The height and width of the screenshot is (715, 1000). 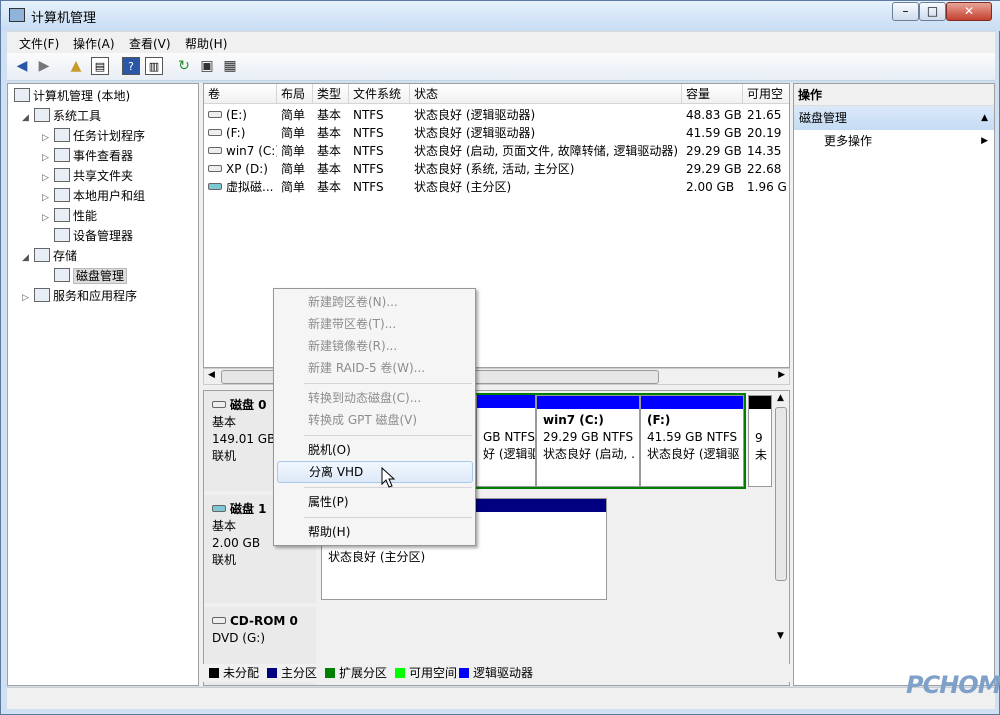 What do you see at coordinates (379, 94) in the screenshot?
I see `column-header-filesystem: 文件系统` at bounding box center [379, 94].